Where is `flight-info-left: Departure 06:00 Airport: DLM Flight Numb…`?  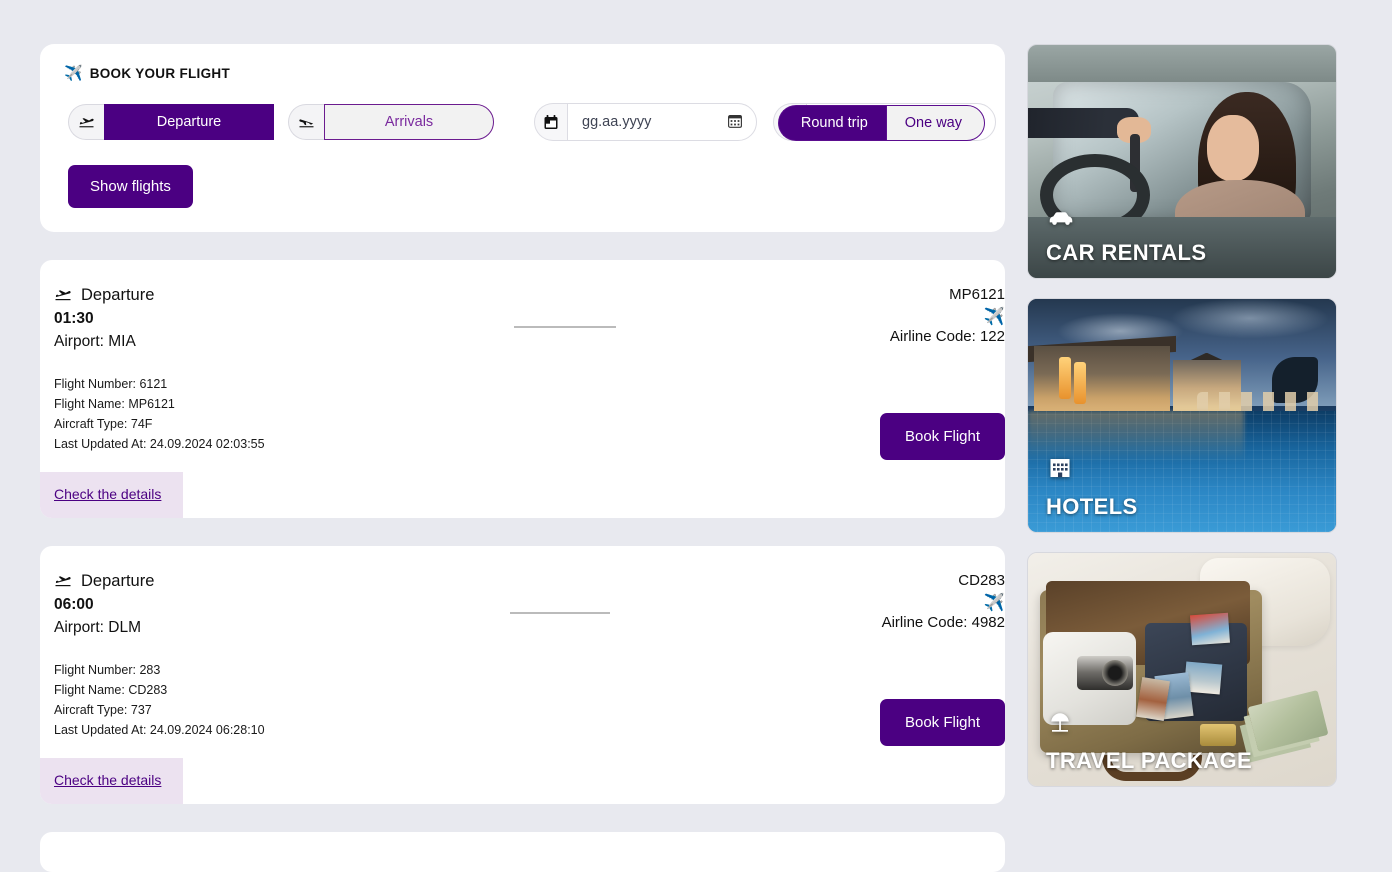 flight-info-left: Departure 06:00 Airport: DLM Flight Numb… is located at coordinates (254, 656).